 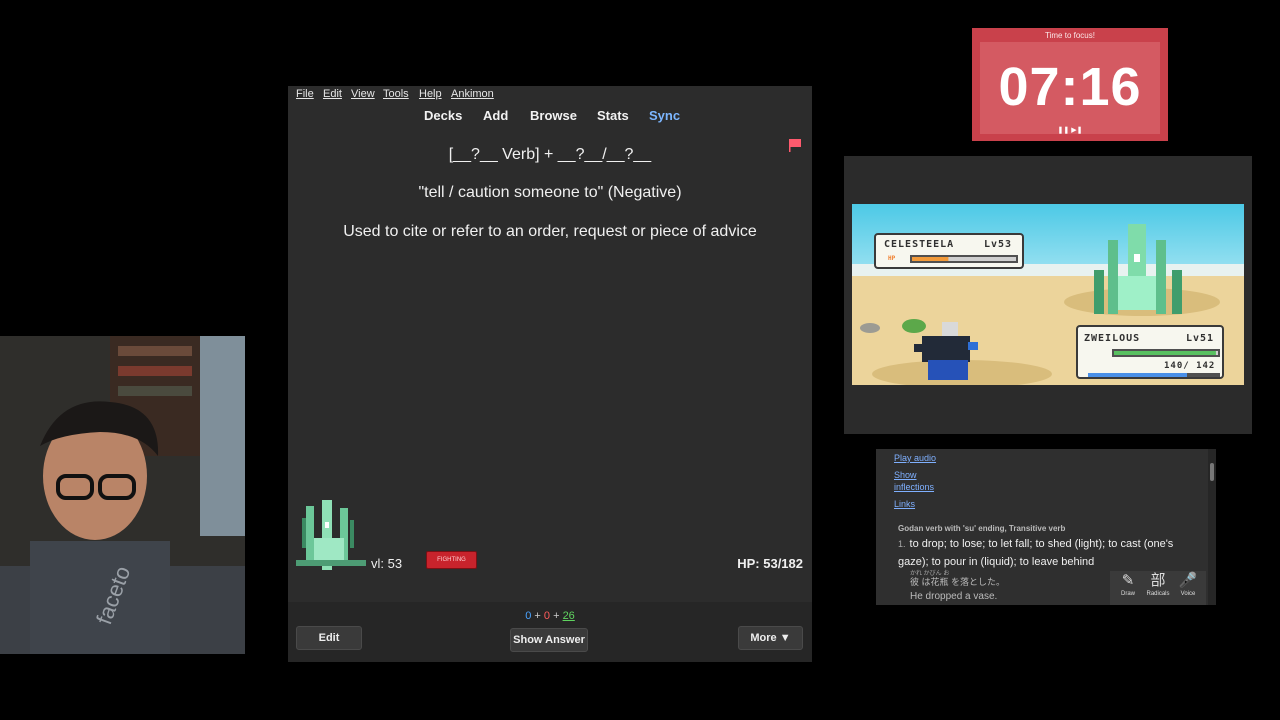 What do you see at coordinates (1070, 130) in the screenshot?
I see `timer-controls: ❚❚ ▶❚` at bounding box center [1070, 130].